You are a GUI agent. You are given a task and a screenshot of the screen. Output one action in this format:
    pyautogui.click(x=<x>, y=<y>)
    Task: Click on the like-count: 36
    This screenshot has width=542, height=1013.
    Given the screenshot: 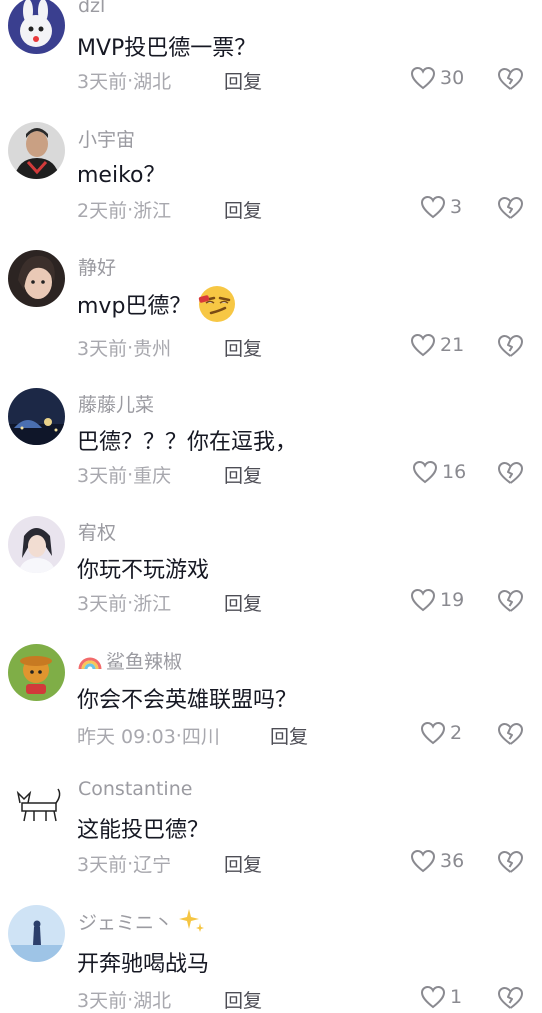 What is the action you would take?
    pyautogui.click(x=452, y=861)
    